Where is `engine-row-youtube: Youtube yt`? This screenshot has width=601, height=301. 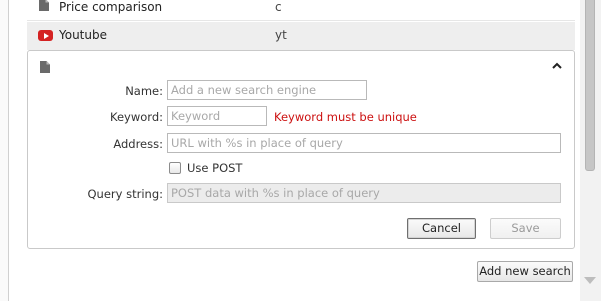
engine-row-youtube: Youtube yt is located at coordinates (301, 36).